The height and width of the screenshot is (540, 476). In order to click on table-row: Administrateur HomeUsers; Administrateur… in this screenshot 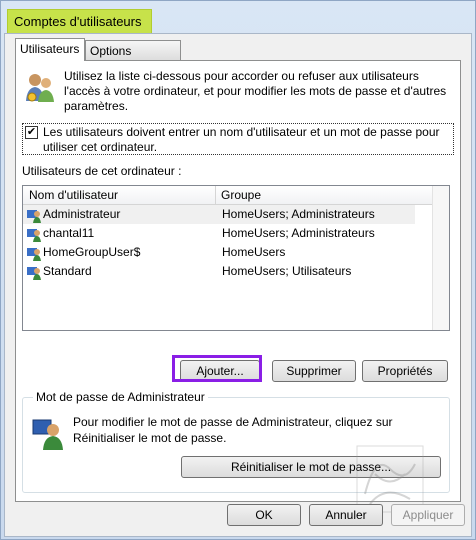, I will do `click(219, 214)`.